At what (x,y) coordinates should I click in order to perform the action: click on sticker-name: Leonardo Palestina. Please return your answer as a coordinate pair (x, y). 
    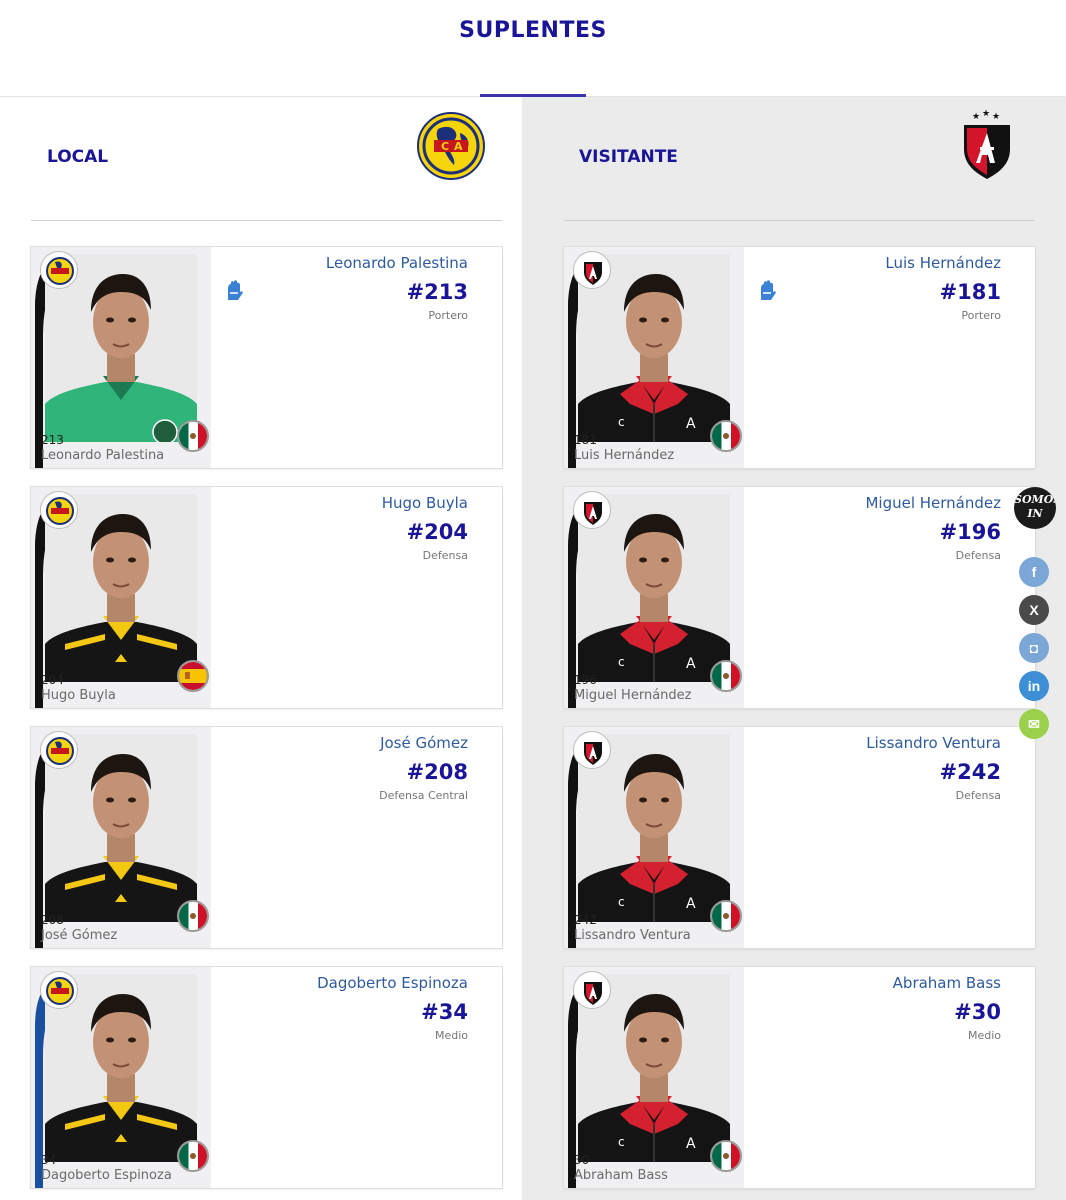
    Looking at the image, I should click on (103, 455).